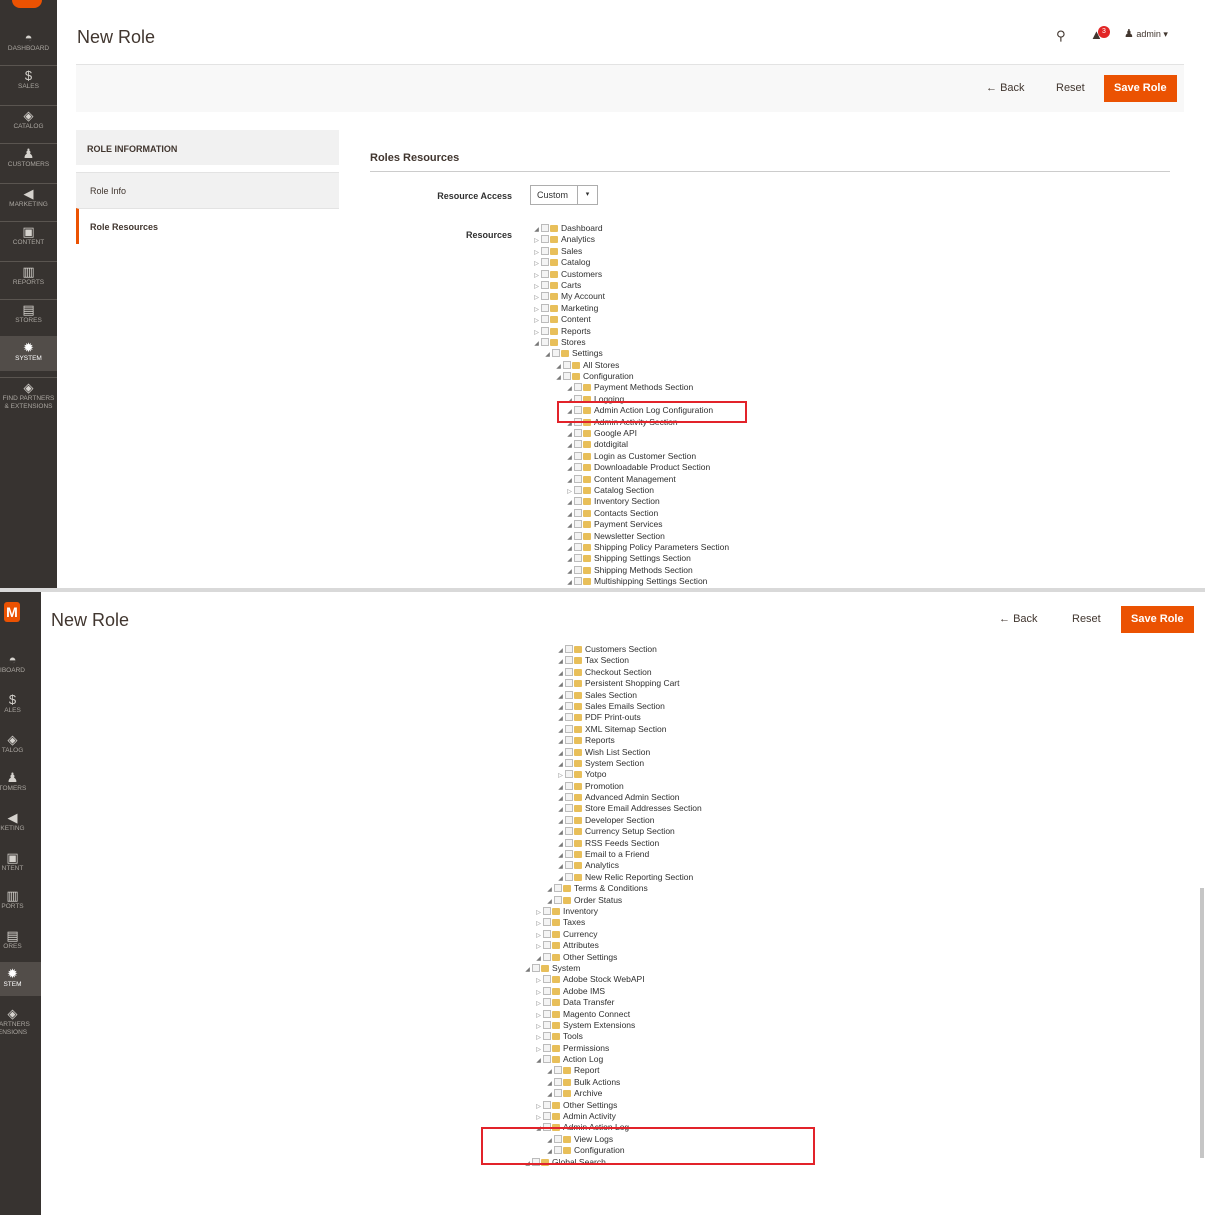  I want to click on tree-node: ◢ Customers Section, so click(612, 649).